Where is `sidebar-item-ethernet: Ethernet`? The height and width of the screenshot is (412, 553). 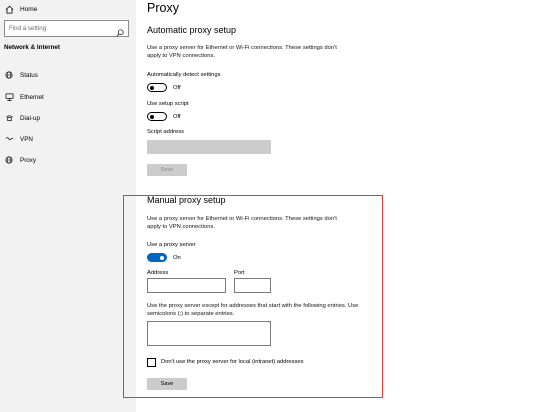 sidebar-item-ethernet: Ethernet is located at coordinates (24, 97).